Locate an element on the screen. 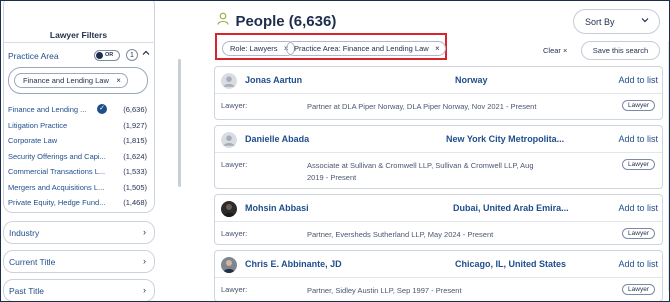 This screenshot has width=670, height=302. facet-item: Litigation Practice (1,927) is located at coordinates (78, 127).